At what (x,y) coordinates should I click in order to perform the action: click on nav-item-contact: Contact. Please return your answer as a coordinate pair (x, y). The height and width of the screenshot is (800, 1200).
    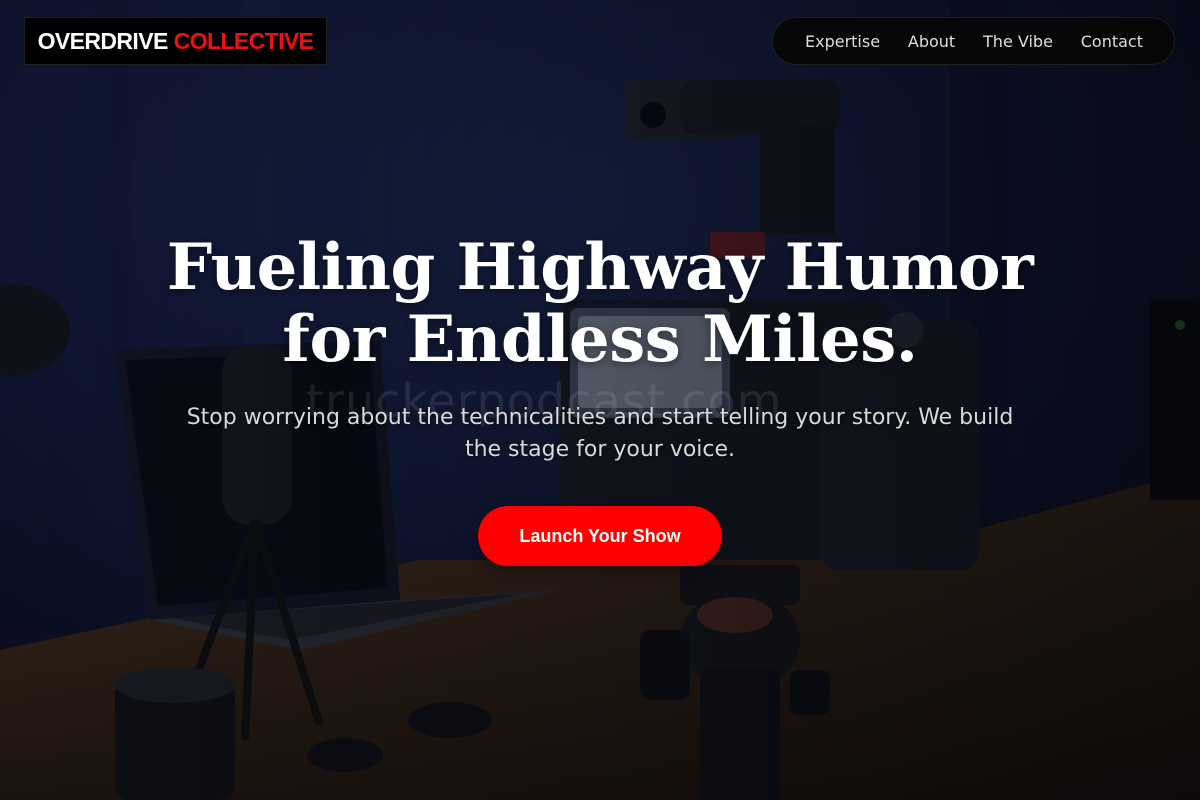
    Looking at the image, I should click on (1112, 41).